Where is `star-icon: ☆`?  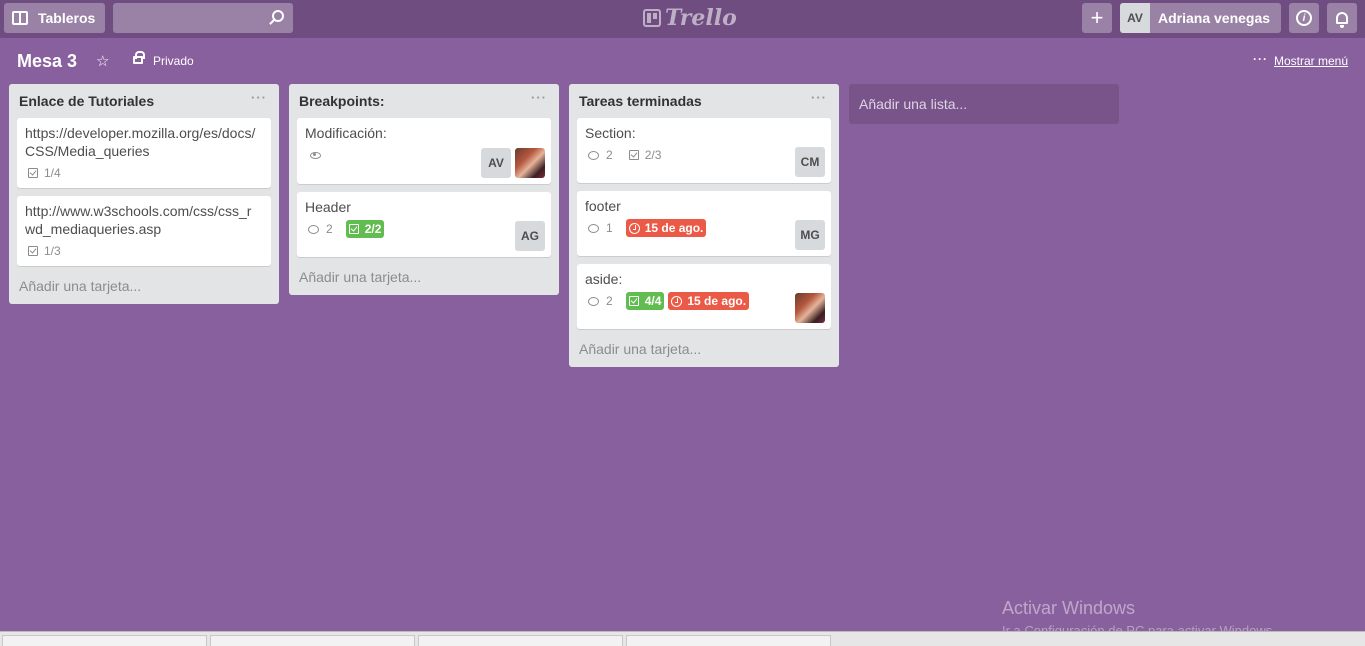 star-icon: ☆ is located at coordinates (102, 61).